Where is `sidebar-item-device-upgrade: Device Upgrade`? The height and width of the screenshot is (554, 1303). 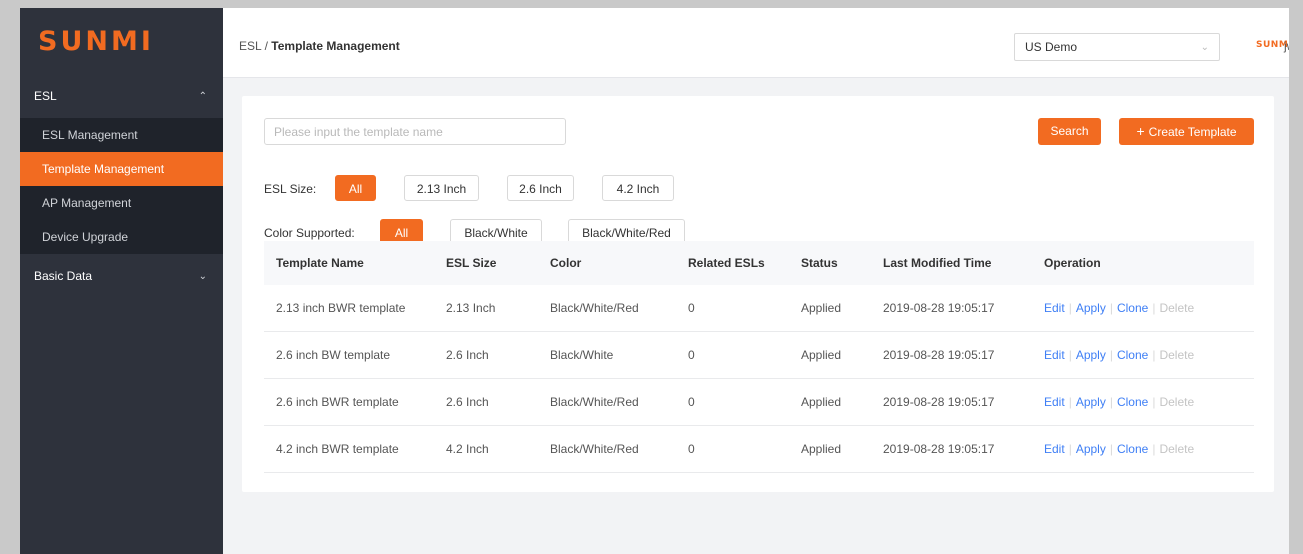
sidebar-item-device-upgrade: Device Upgrade is located at coordinates (121, 237).